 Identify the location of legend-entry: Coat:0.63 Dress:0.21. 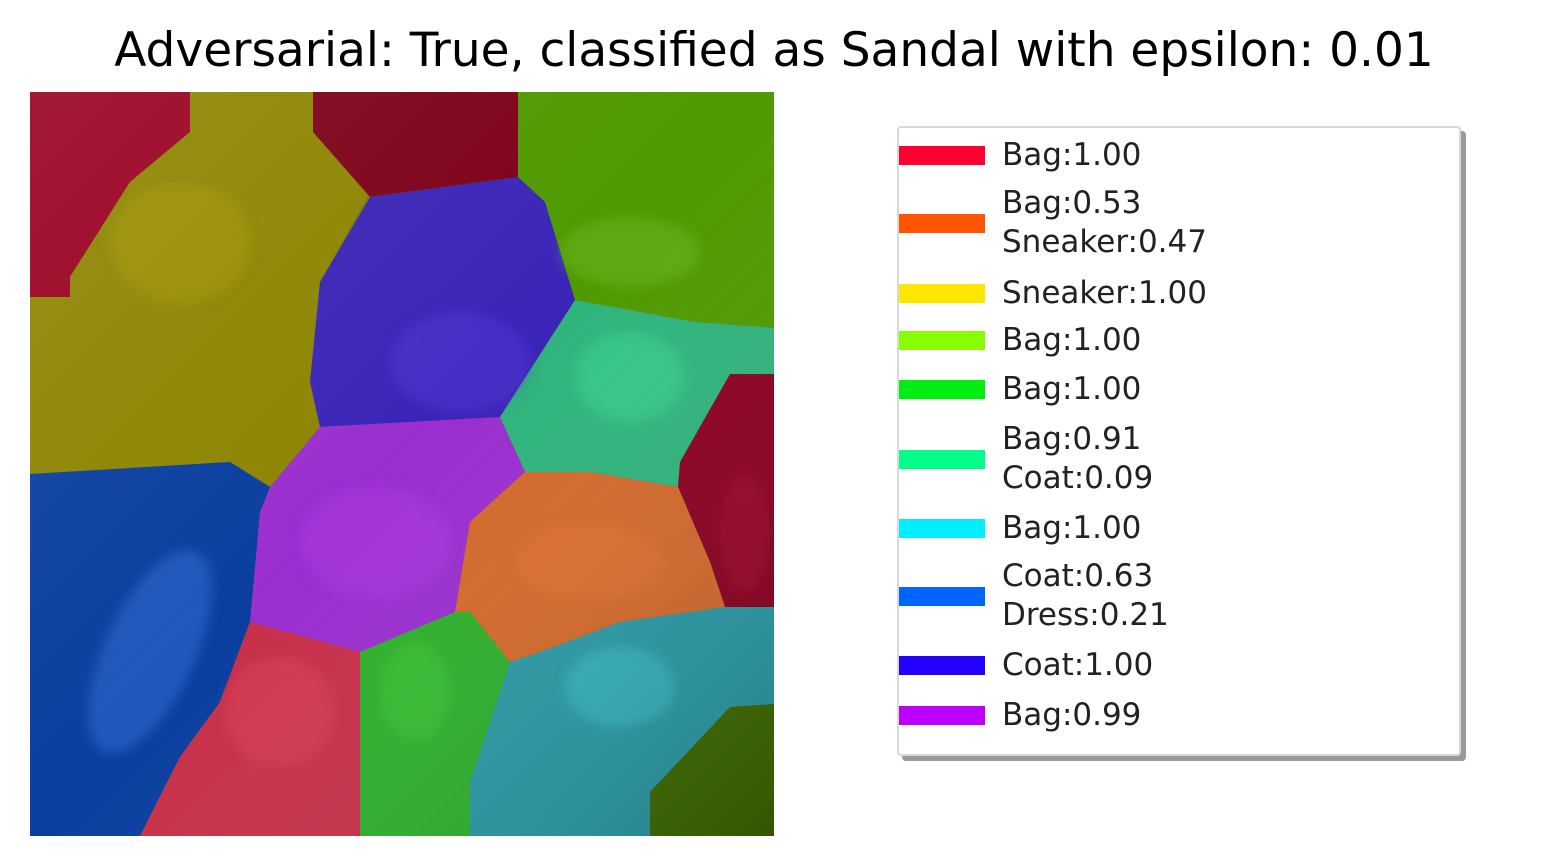
(1034, 596).